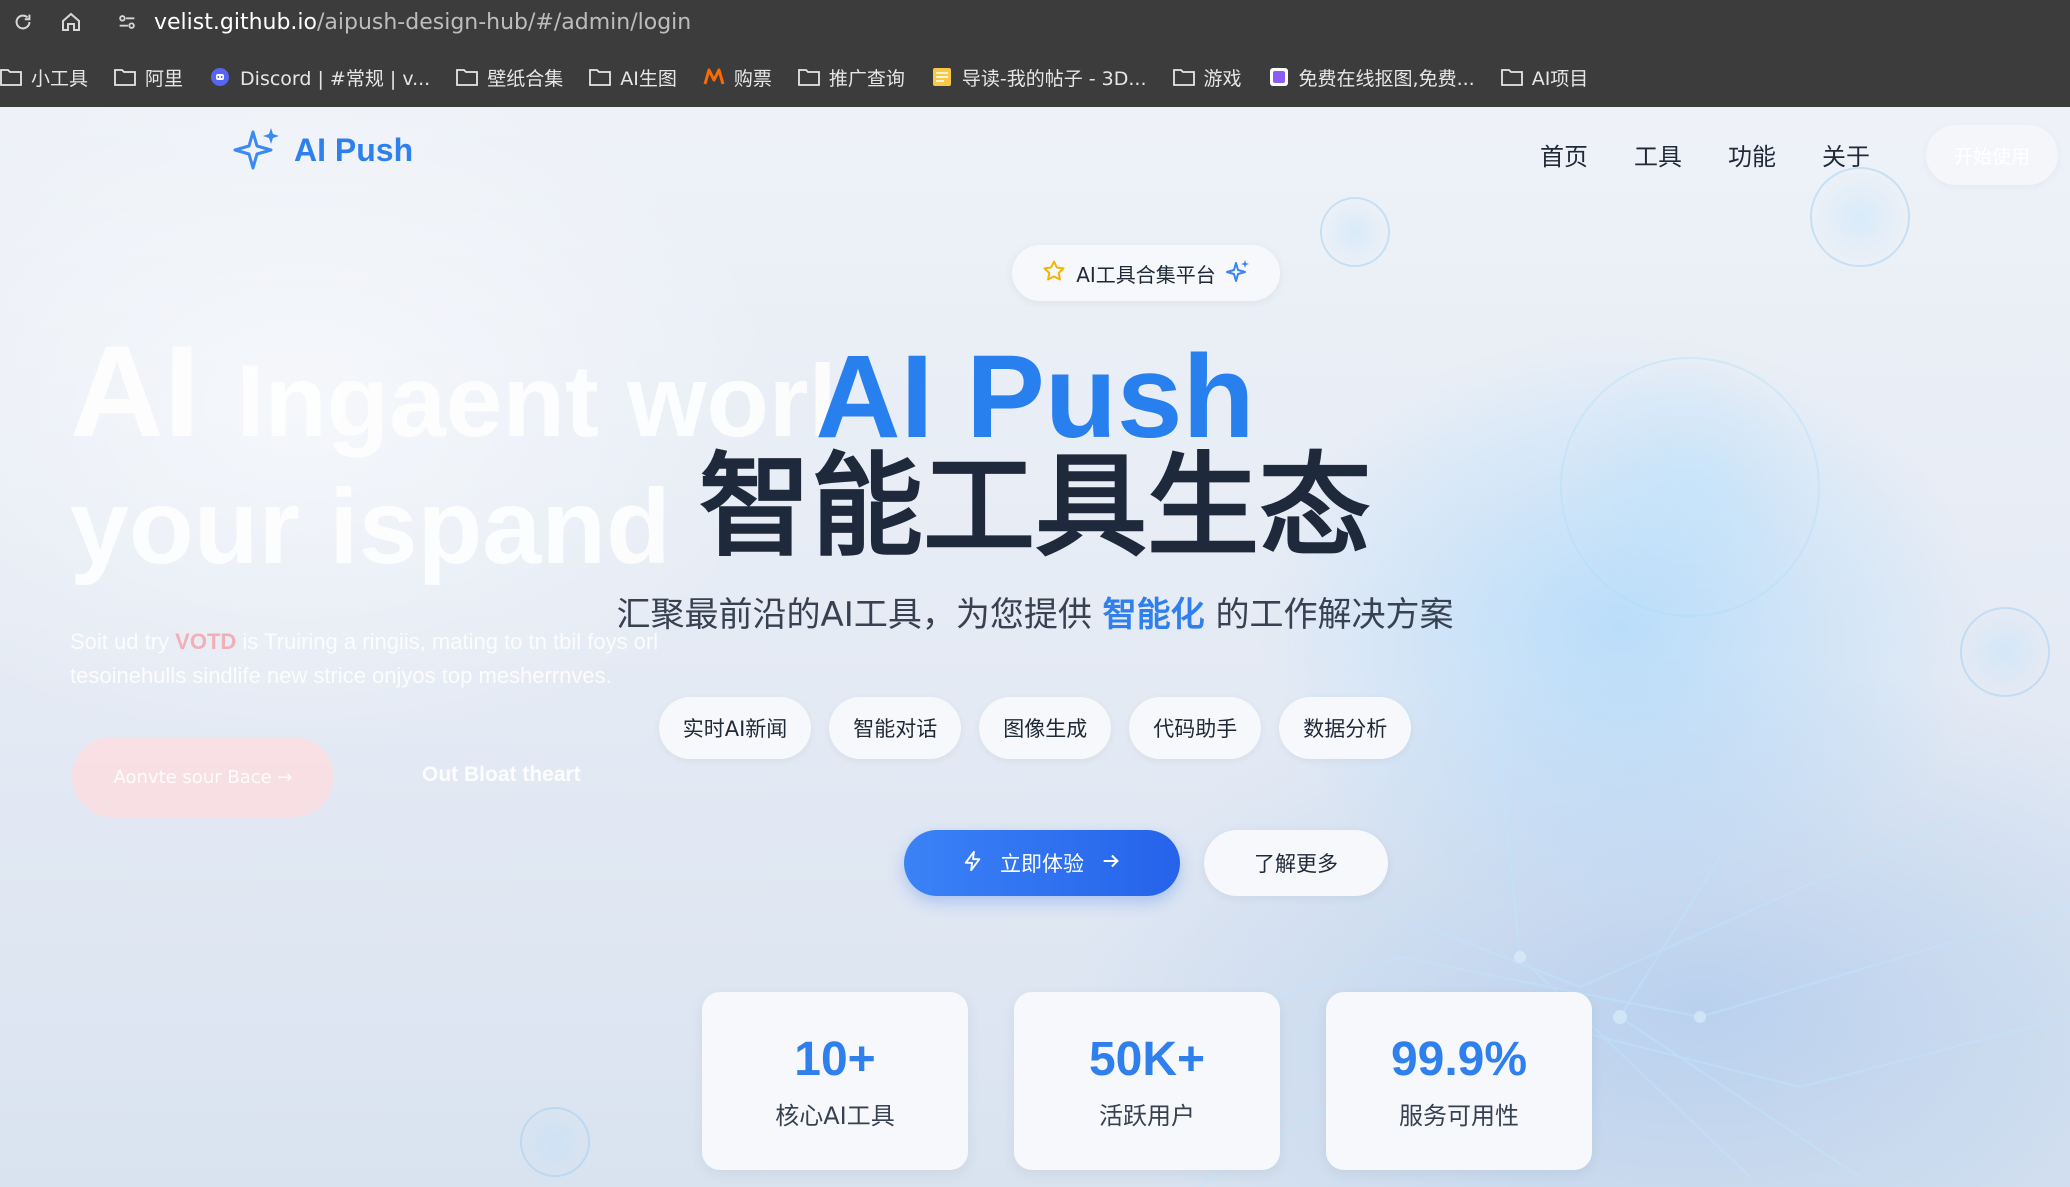  I want to click on sparkle-logo-icon, so click(257, 150).